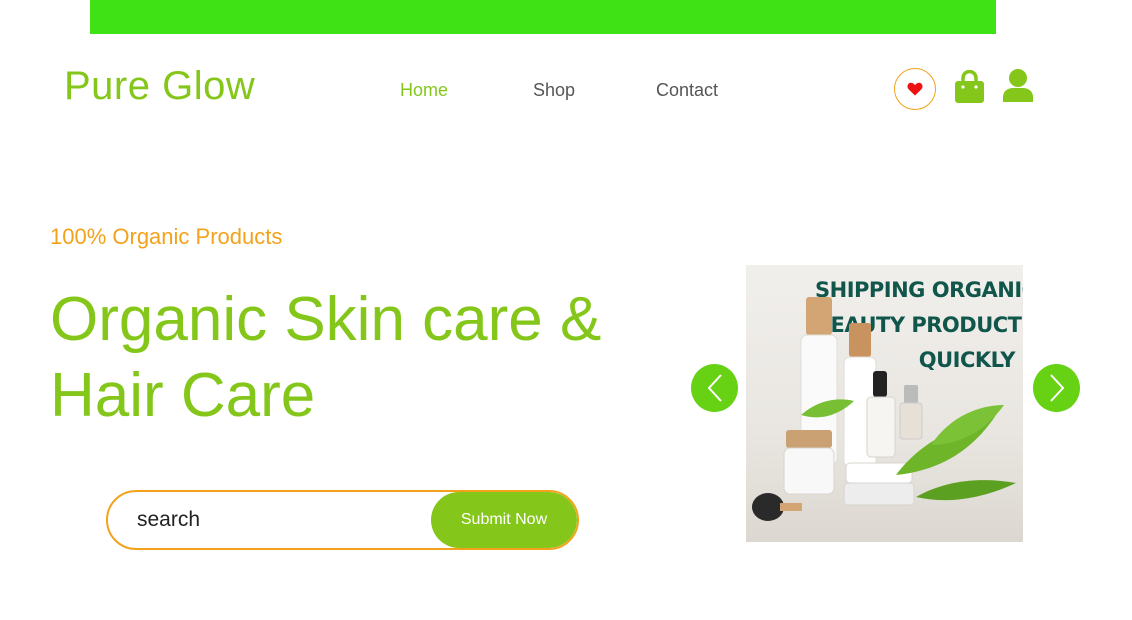  Describe the element at coordinates (554, 90) in the screenshot. I see `nav-shop: Shop` at that location.